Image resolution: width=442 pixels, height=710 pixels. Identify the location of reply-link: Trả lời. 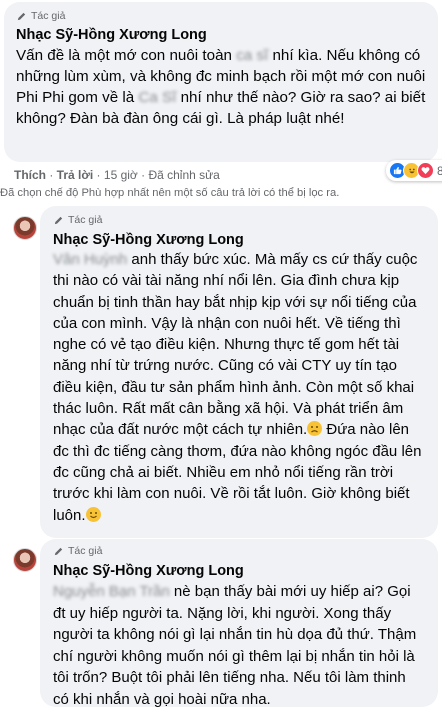
(75, 175).